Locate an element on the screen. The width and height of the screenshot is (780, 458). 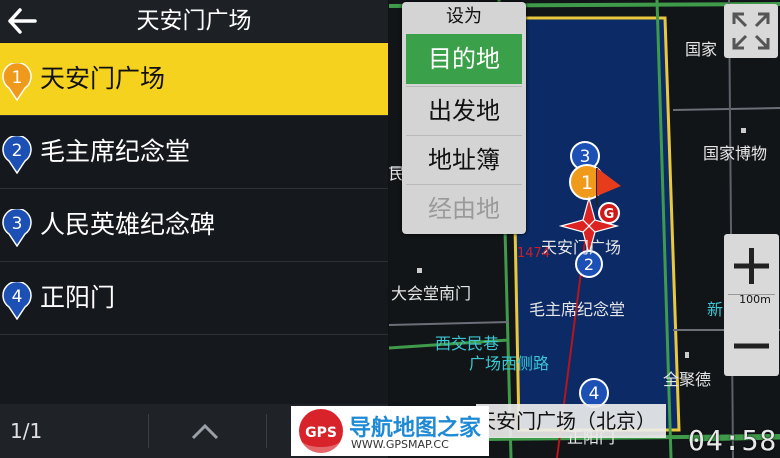
blue-number-marker-icon: 4 is located at coordinates (17, 301).